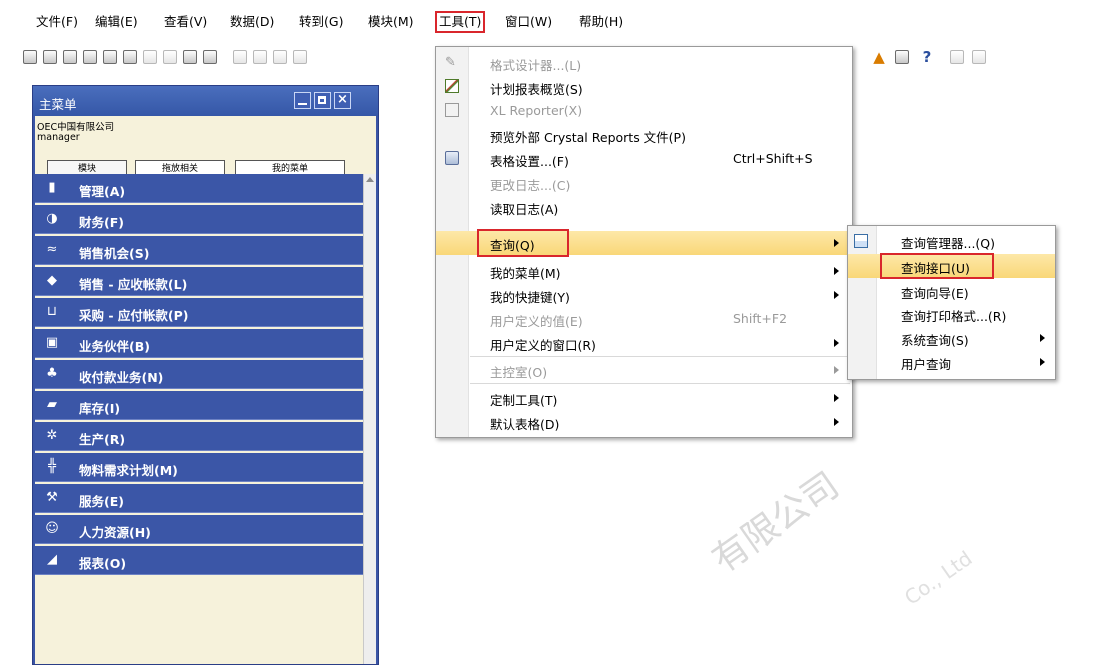  What do you see at coordinates (927, 57) in the screenshot?
I see `help-icon: ?` at bounding box center [927, 57].